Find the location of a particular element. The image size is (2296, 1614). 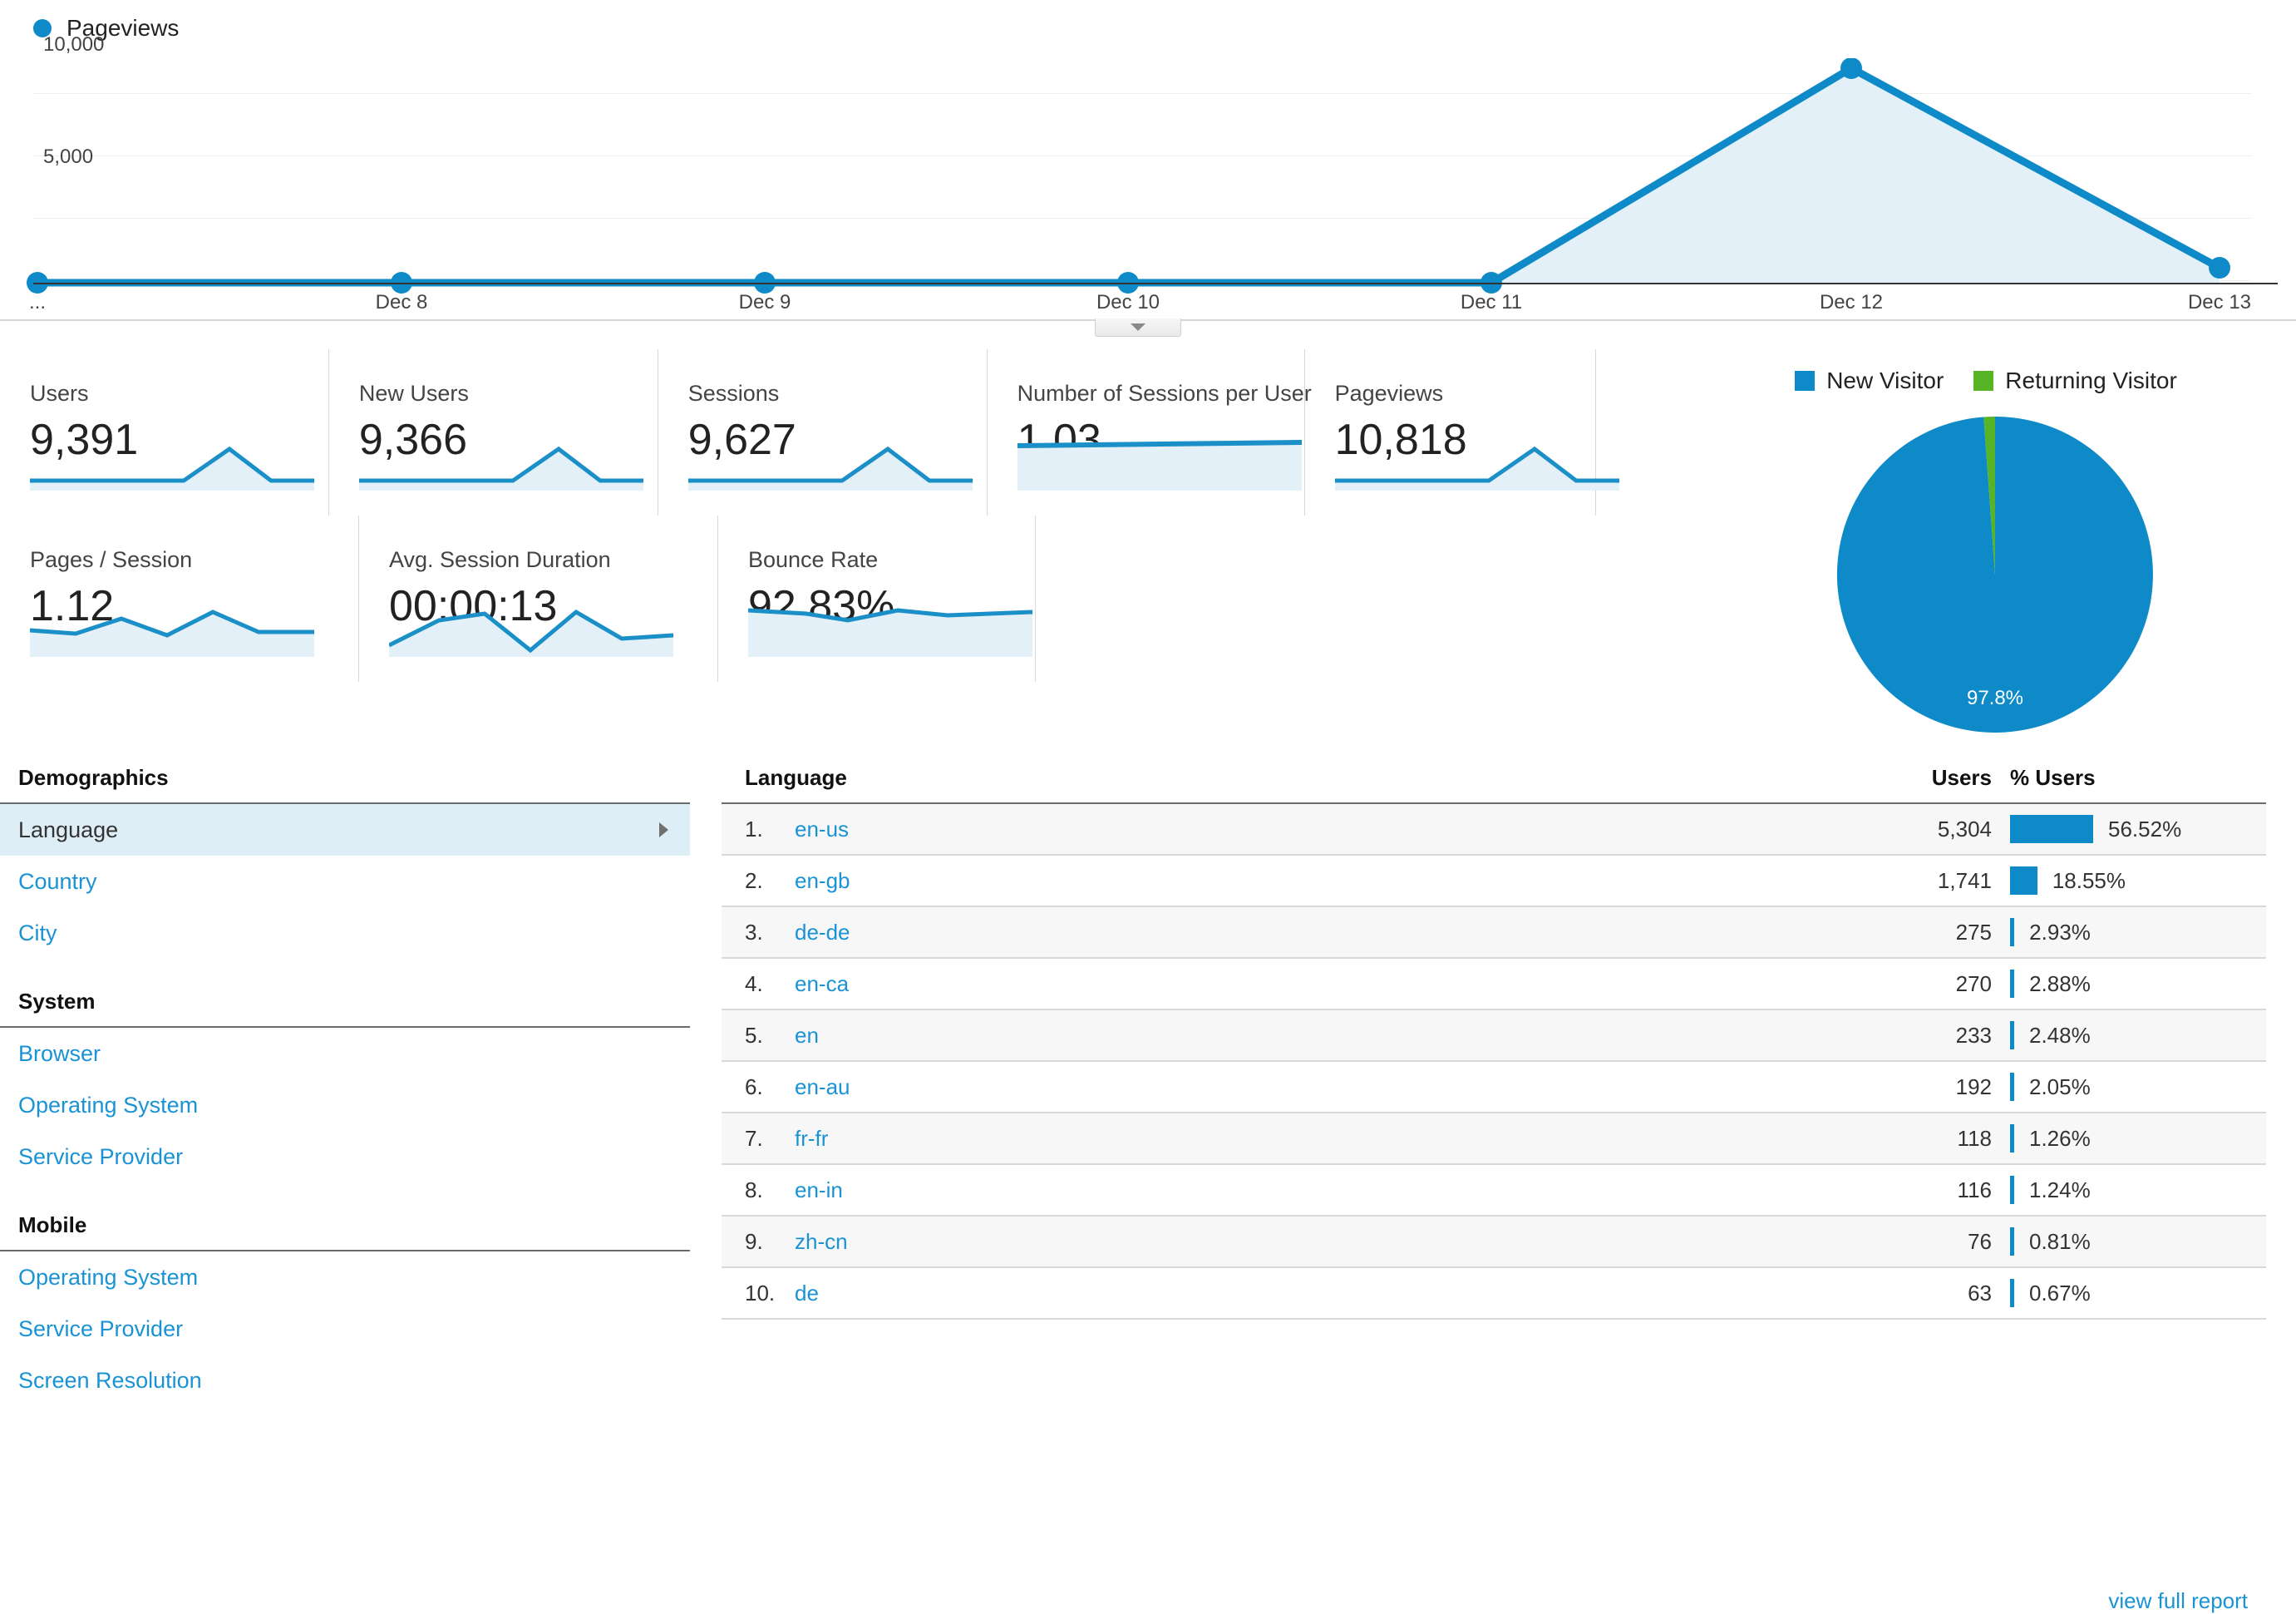

metric-label: Sessions is located at coordinates (733, 393).